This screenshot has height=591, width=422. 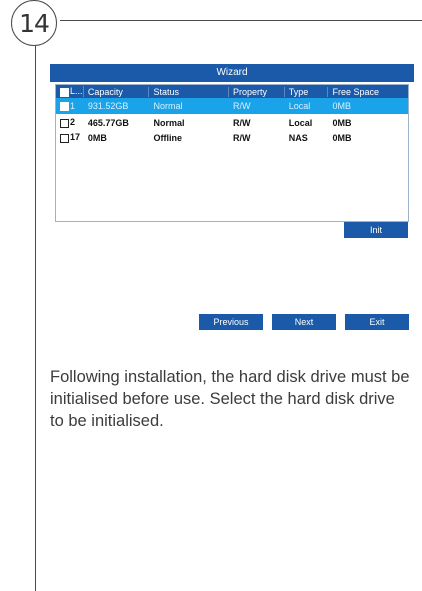 What do you see at coordinates (70, 137) in the screenshot?
I see `row-id: 17` at bounding box center [70, 137].